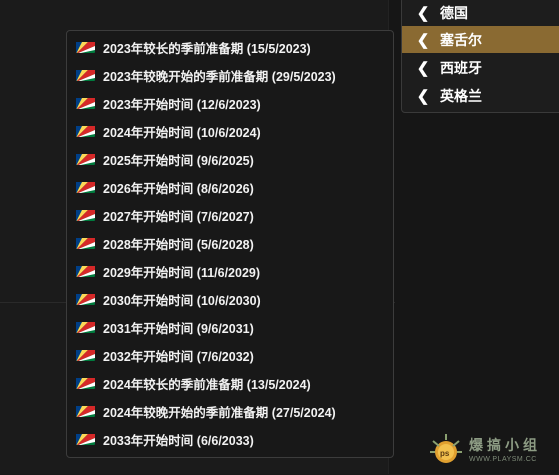  I want to click on country-item-seychelles: ❮ 塞舌尔, so click(480, 39).